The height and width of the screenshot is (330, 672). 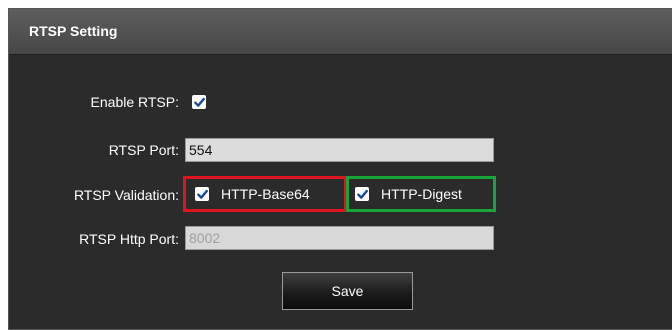 What do you see at coordinates (143, 150) in the screenshot?
I see `rtsp-port-label: RTSP Port:` at bounding box center [143, 150].